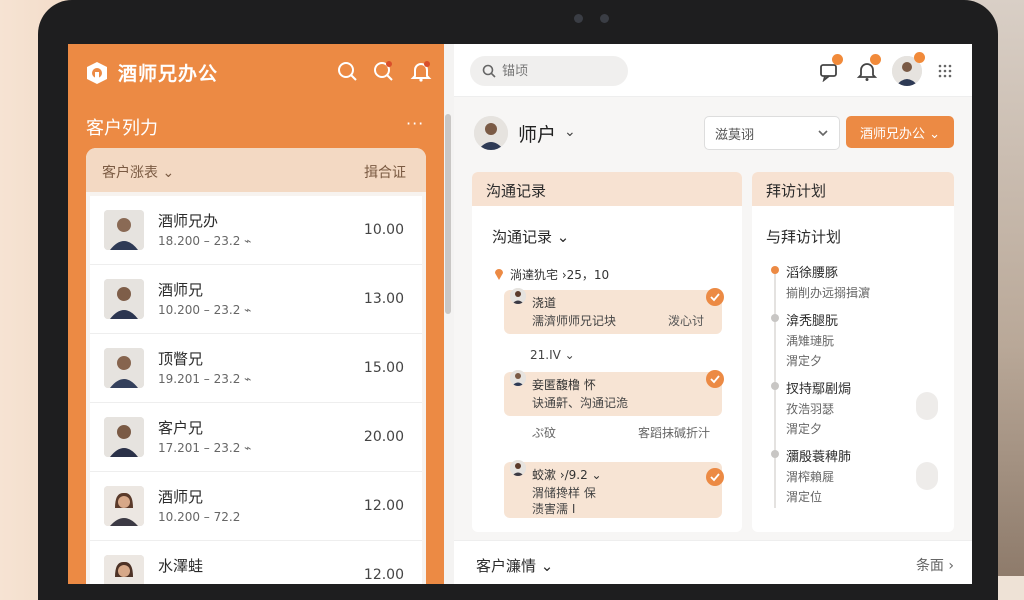 This screenshot has height=600, width=1024. What do you see at coordinates (537, 135) in the screenshot?
I see `customer-name: 师户` at bounding box center [537, 135].